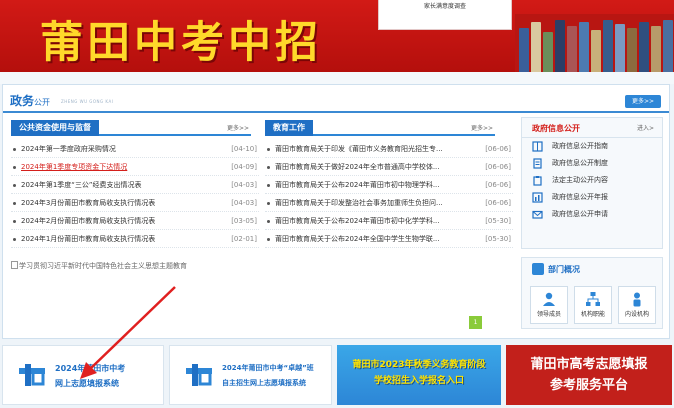  What do you see at coordinates (90, 368) in the screenshot?
I see `promo-1-line1: 2024年莆田市中考` at bounding box center [90, 368].